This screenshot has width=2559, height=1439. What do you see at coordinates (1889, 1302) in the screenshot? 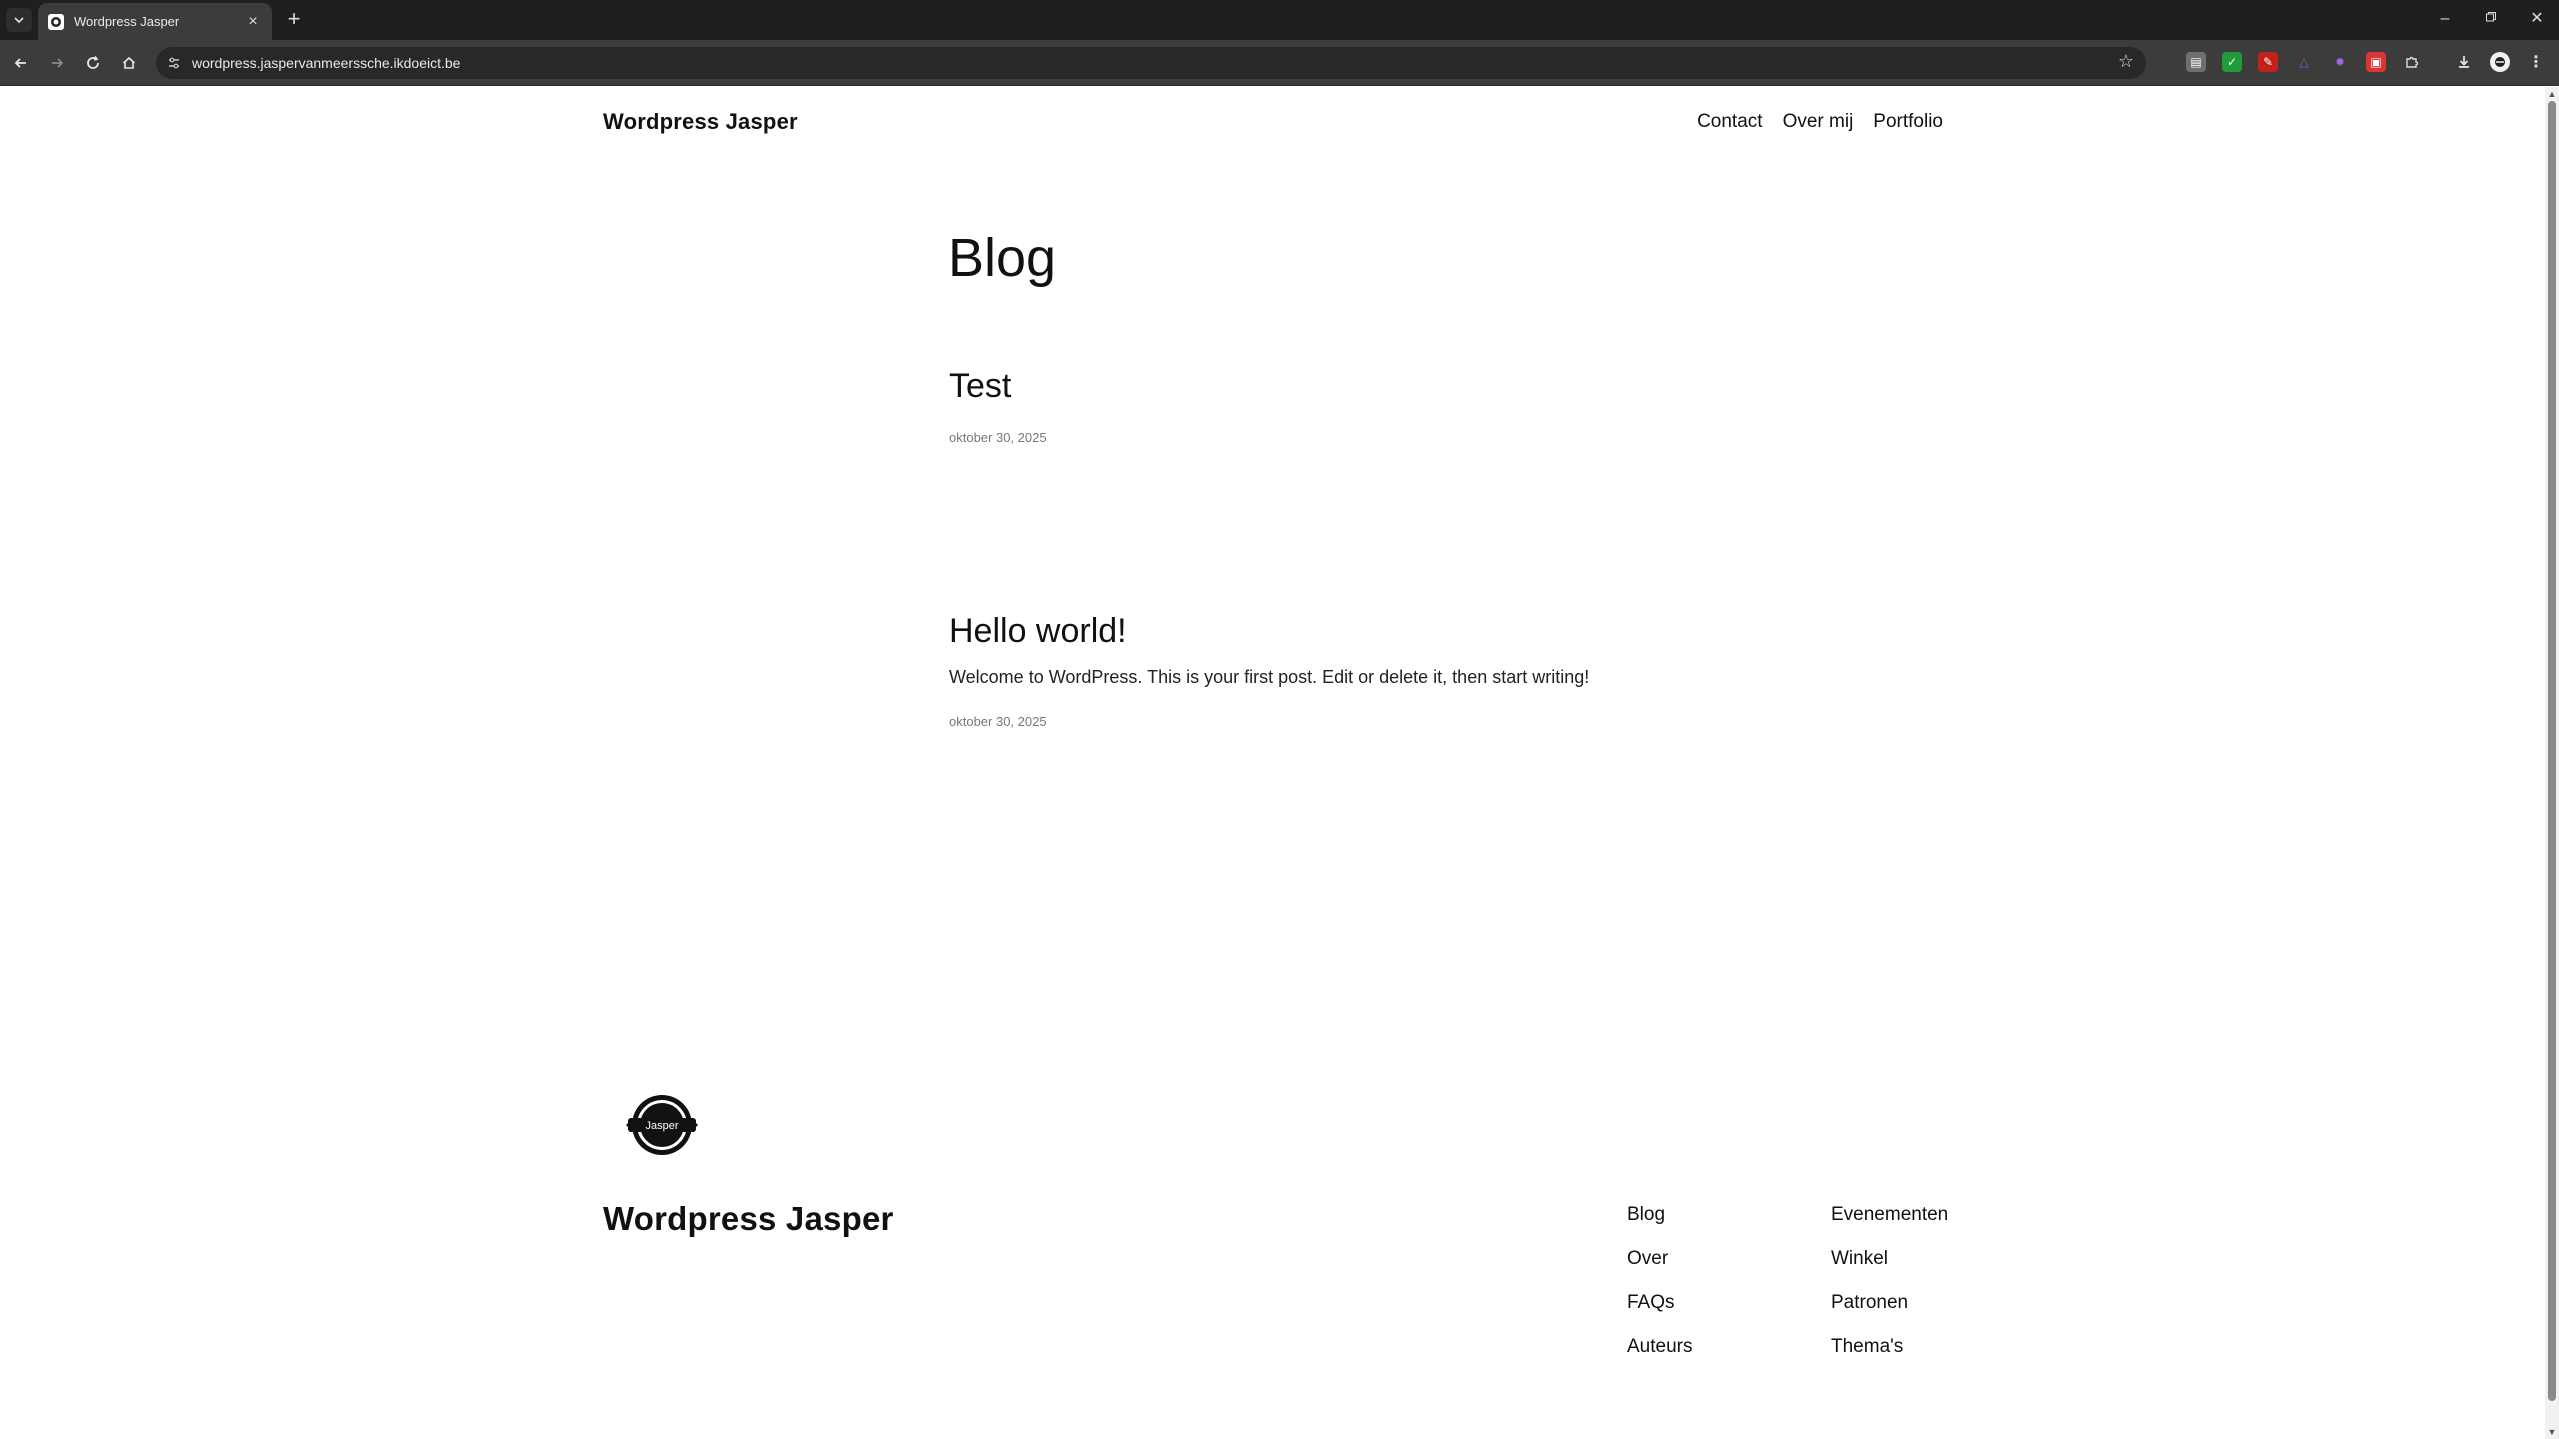
I see `footer-link-patronen: Patronen` at bounding box center [1889, 1302].